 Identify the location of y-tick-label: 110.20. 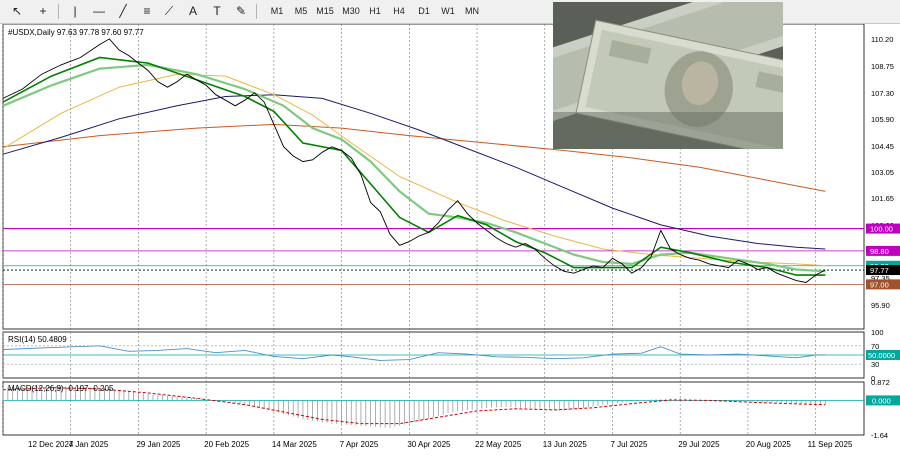
(882, 39).